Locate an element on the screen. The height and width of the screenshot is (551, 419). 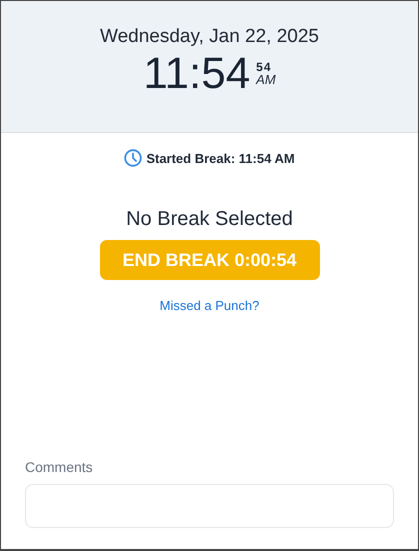
comments-field is located at coordinates (209, 506).